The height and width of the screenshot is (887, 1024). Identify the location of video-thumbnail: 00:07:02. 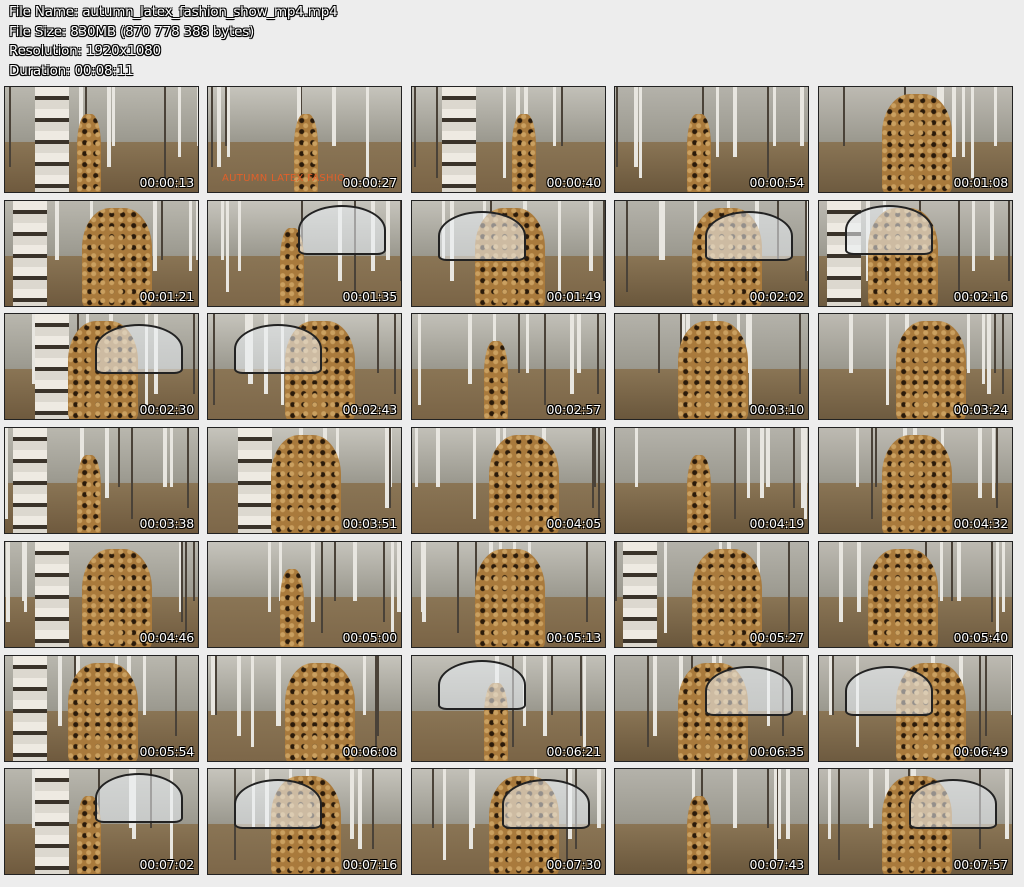
(101, 821).